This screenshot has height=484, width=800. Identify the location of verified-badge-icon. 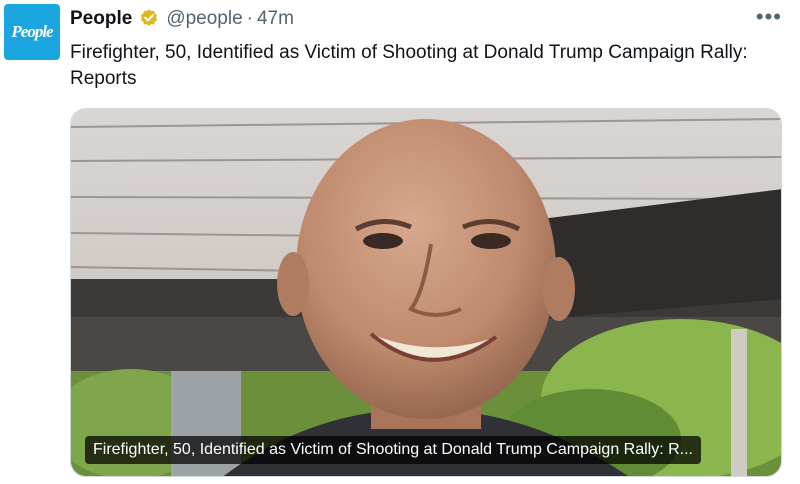
(149, 17).